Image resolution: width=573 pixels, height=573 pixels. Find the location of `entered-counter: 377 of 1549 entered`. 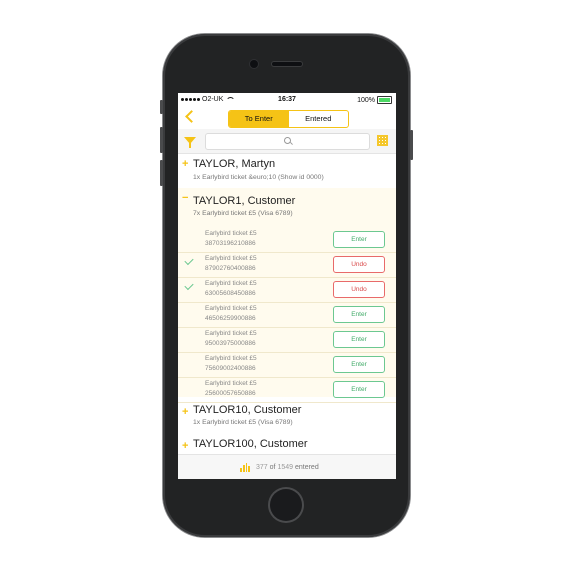

entered-counter: 377 of 1549 entered is located at coordinates (287, 467).